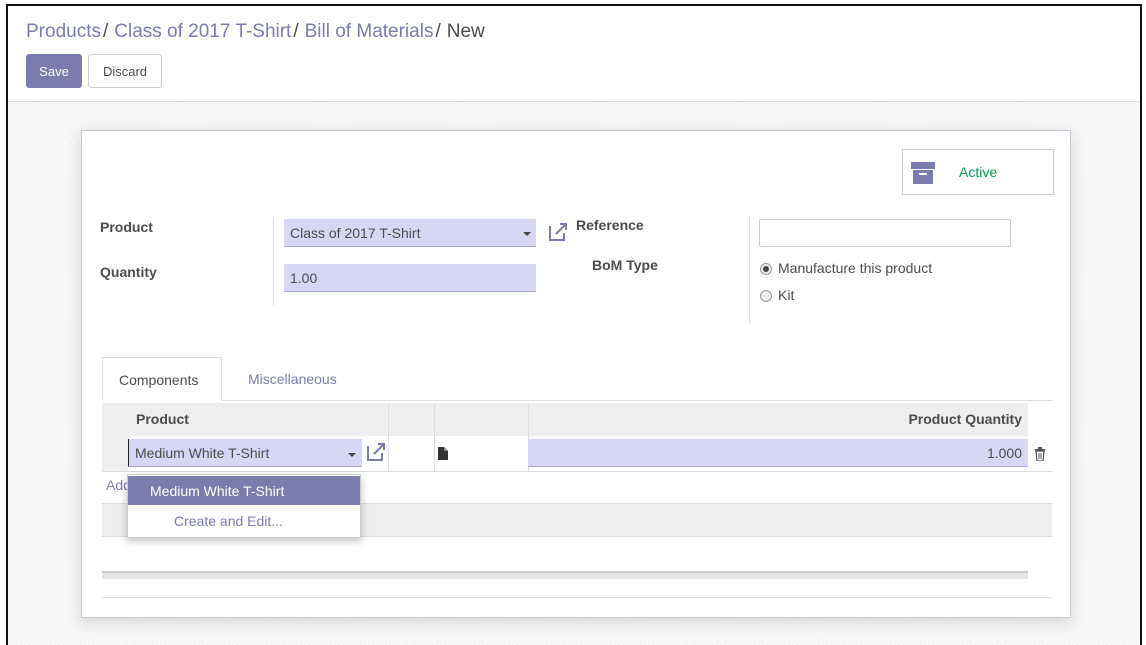 The width and height of the screenshot is (1146, 645). I want to click on active-label: Active, so click(978, 172).